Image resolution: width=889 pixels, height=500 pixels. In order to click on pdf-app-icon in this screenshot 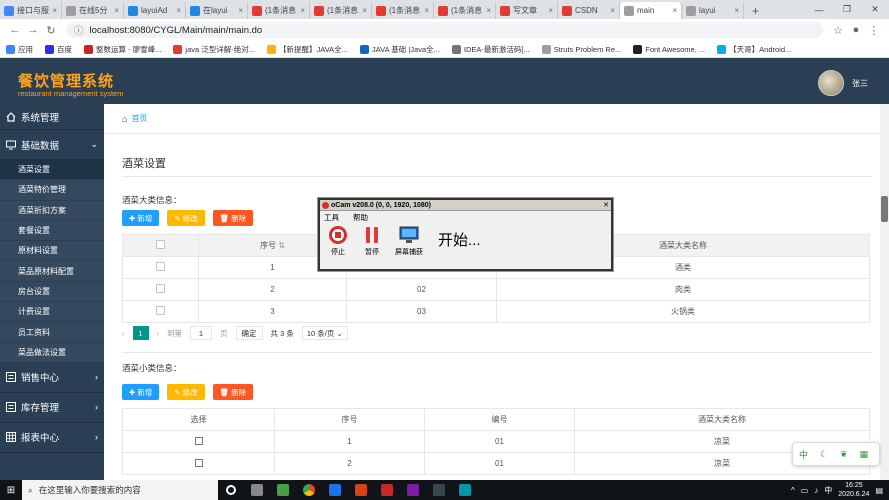, I will do `click(283, 490)`.